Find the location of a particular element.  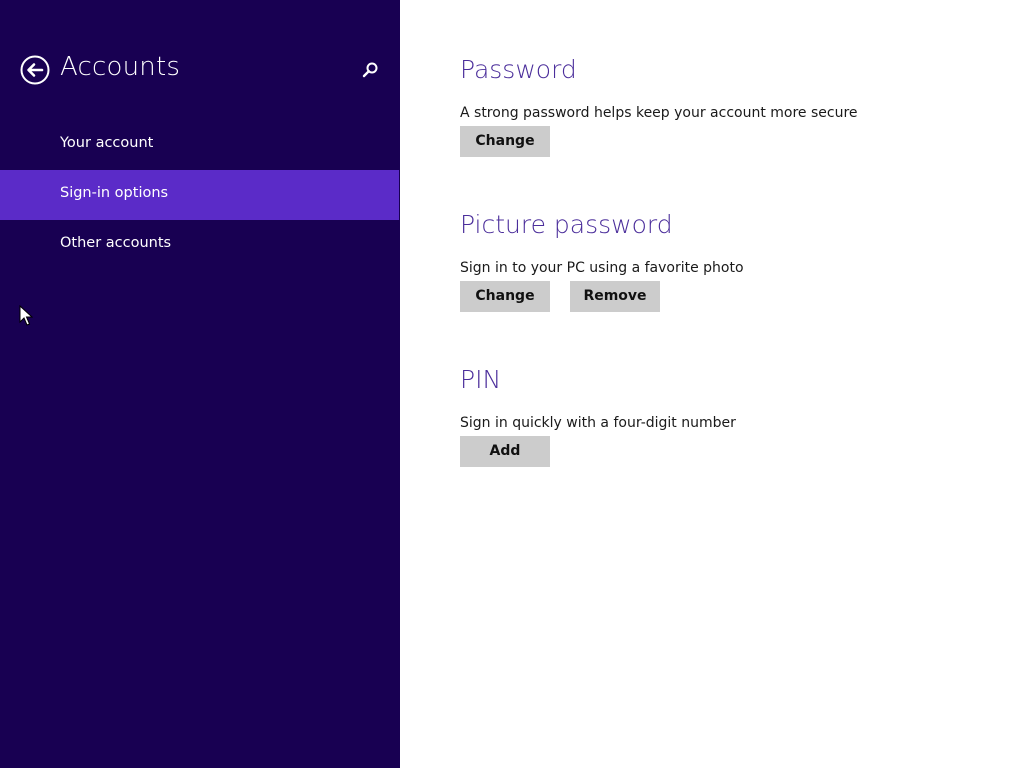

remove-picture-password-button: Remove is located at coordinates (615, 296).